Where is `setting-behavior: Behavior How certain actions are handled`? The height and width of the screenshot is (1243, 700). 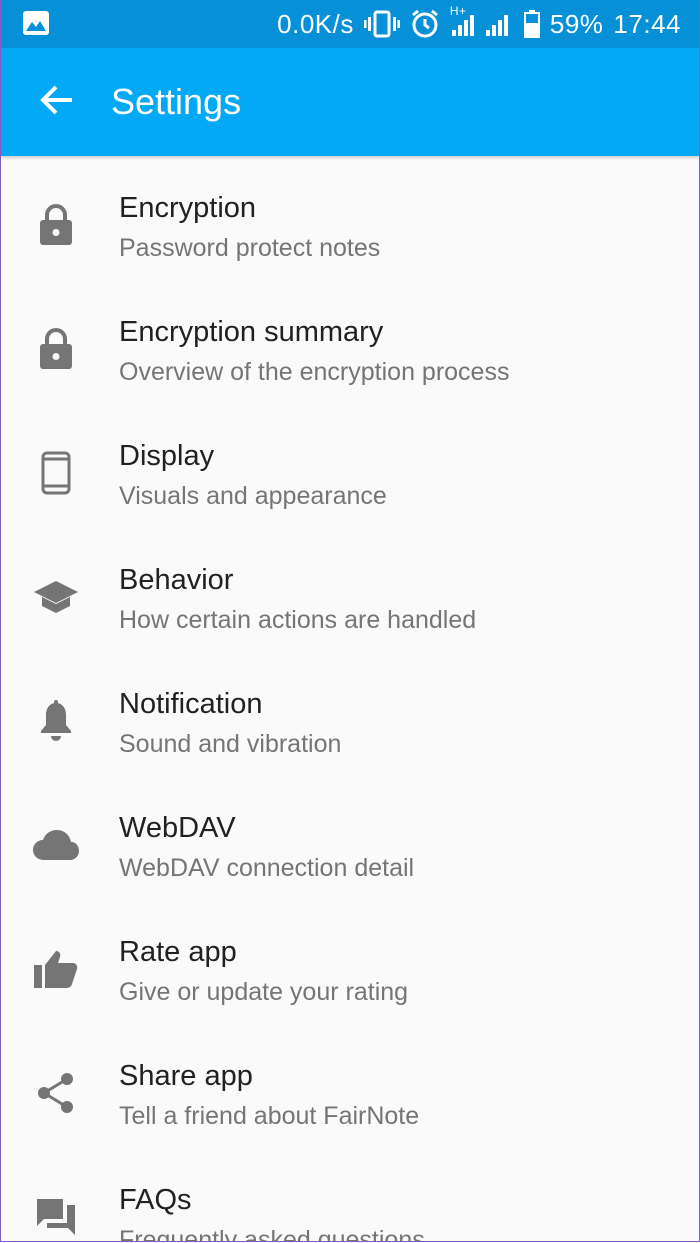
setting-behavior: Behavior How certain actions are handled is located at coordinates (350, 590).